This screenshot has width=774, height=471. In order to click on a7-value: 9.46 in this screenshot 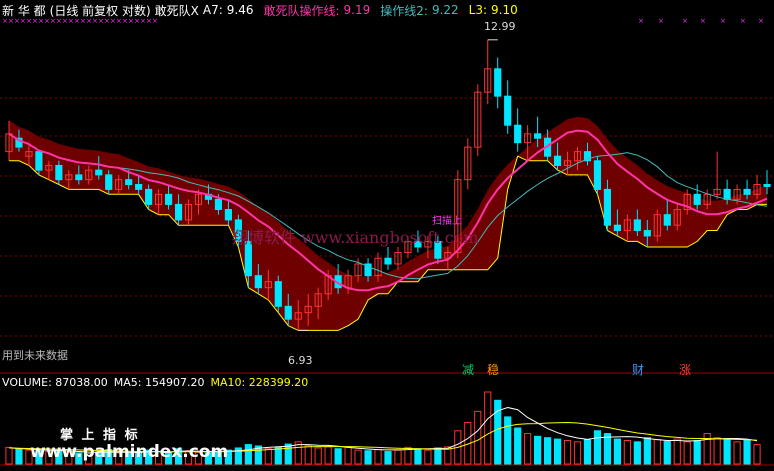, I will do `click(240, 10)`.